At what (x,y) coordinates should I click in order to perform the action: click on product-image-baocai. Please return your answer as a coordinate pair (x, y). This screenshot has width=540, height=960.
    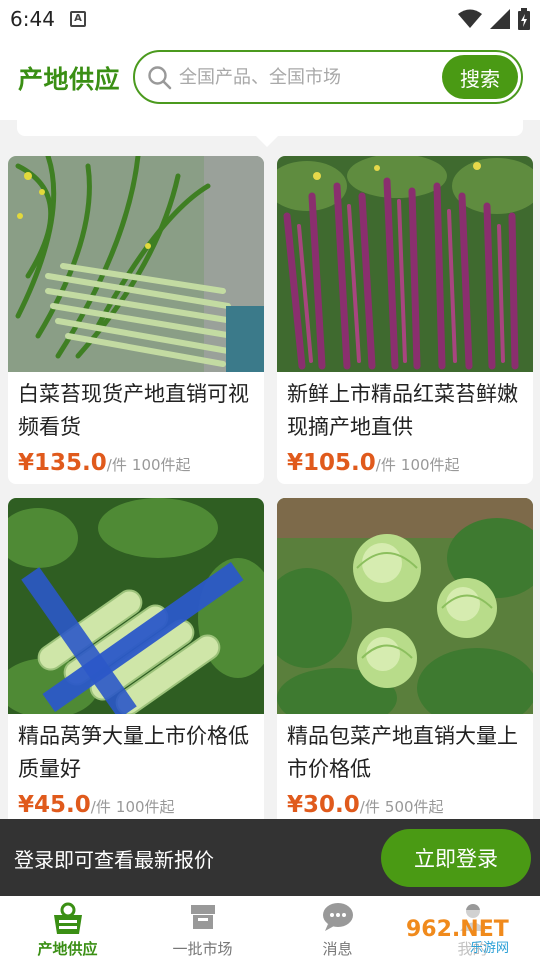
    Looking at the image, I should click on (405, 606).